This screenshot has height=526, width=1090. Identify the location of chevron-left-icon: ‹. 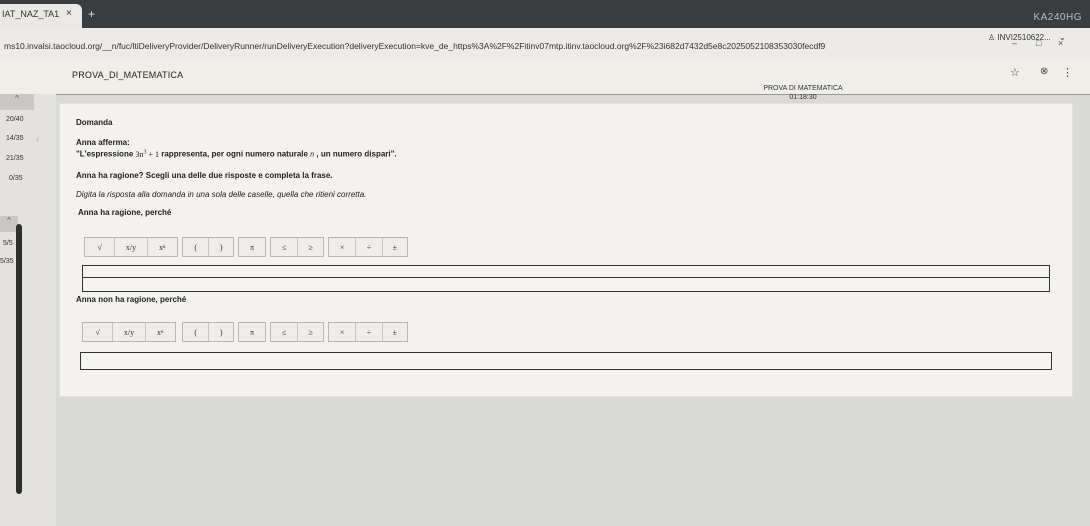
(37, 139).